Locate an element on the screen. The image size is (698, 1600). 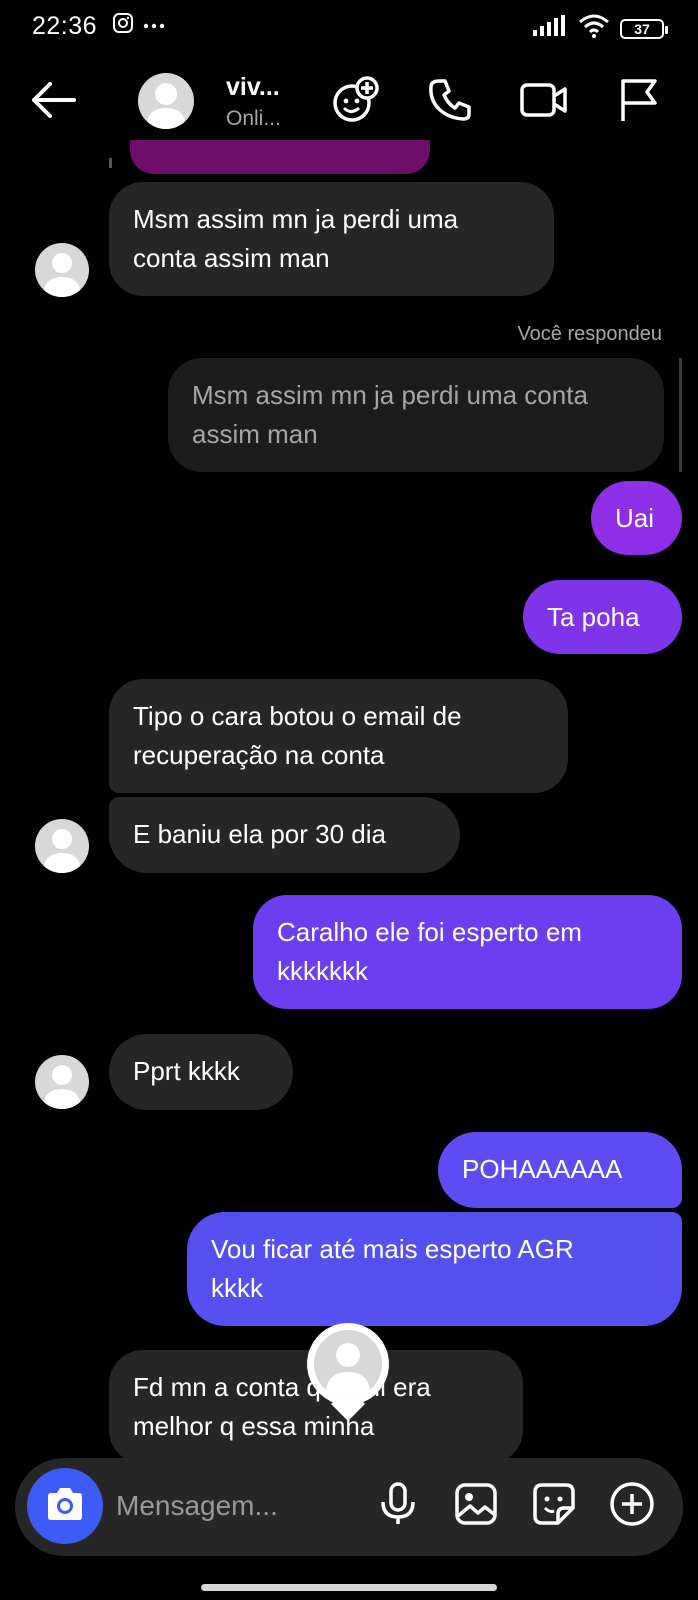
sticker-icon is located at coordinates (554, 1506).